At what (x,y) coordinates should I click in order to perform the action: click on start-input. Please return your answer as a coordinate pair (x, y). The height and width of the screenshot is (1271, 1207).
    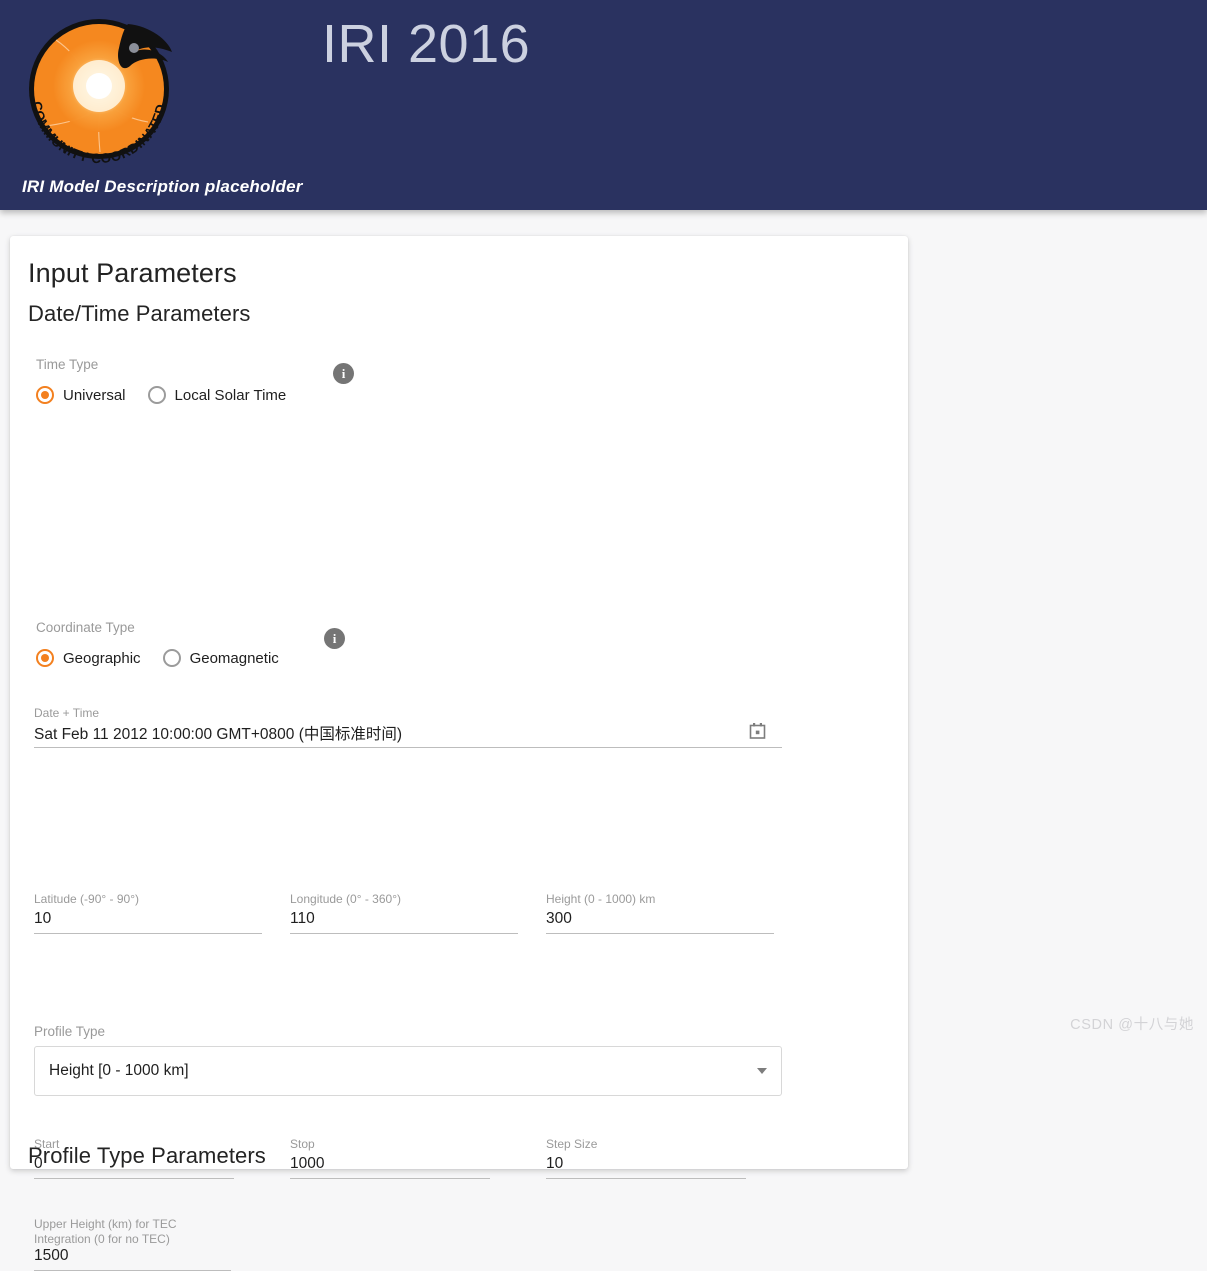
    Looking at the image, I should click on (134, 1165).